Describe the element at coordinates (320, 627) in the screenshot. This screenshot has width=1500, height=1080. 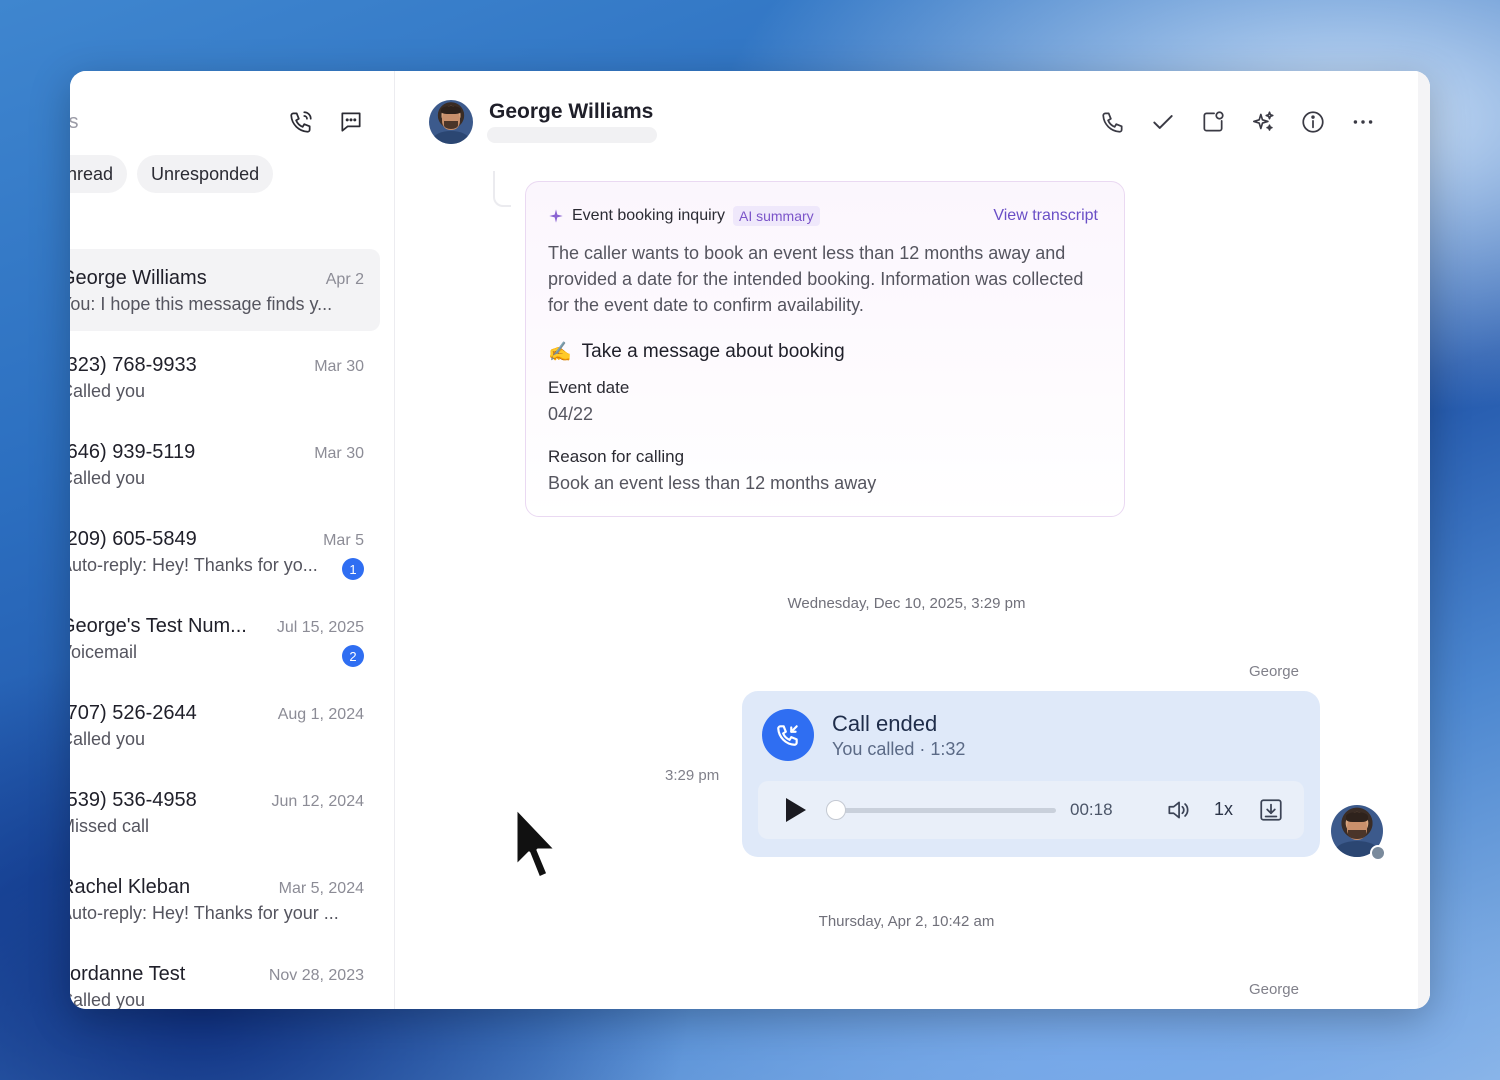
I see `conversation-date: Jul 15, 2025` at that location.